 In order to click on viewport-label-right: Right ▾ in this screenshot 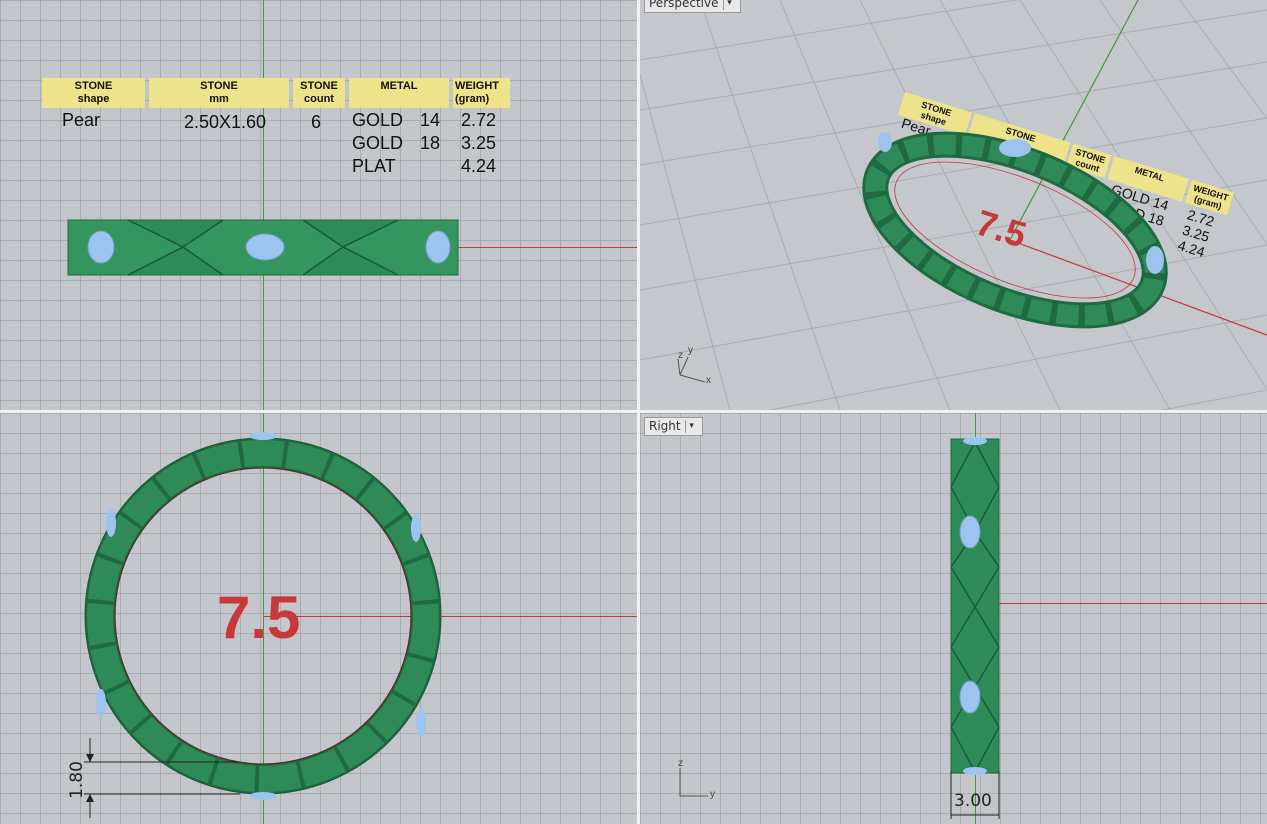, I will do `click(673, 426)`.